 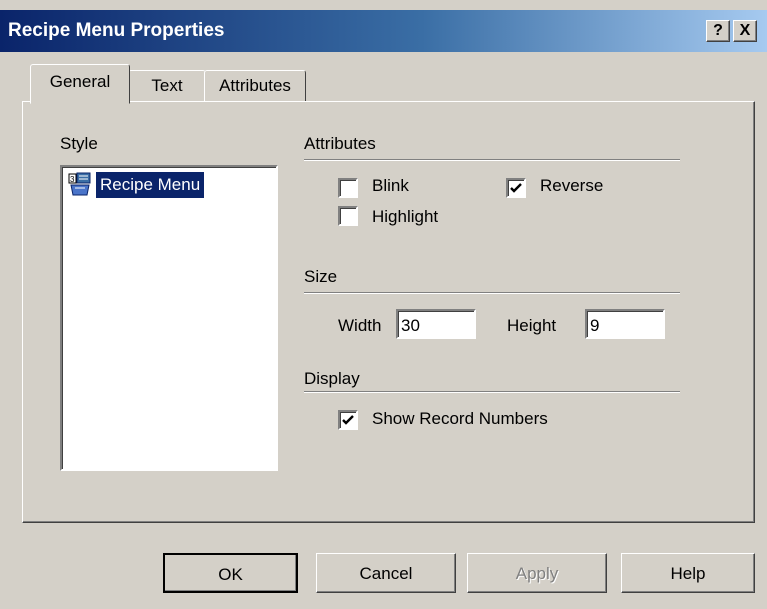 I want to click on attributes-group-label: Attributes, so click(x=340, y=143).